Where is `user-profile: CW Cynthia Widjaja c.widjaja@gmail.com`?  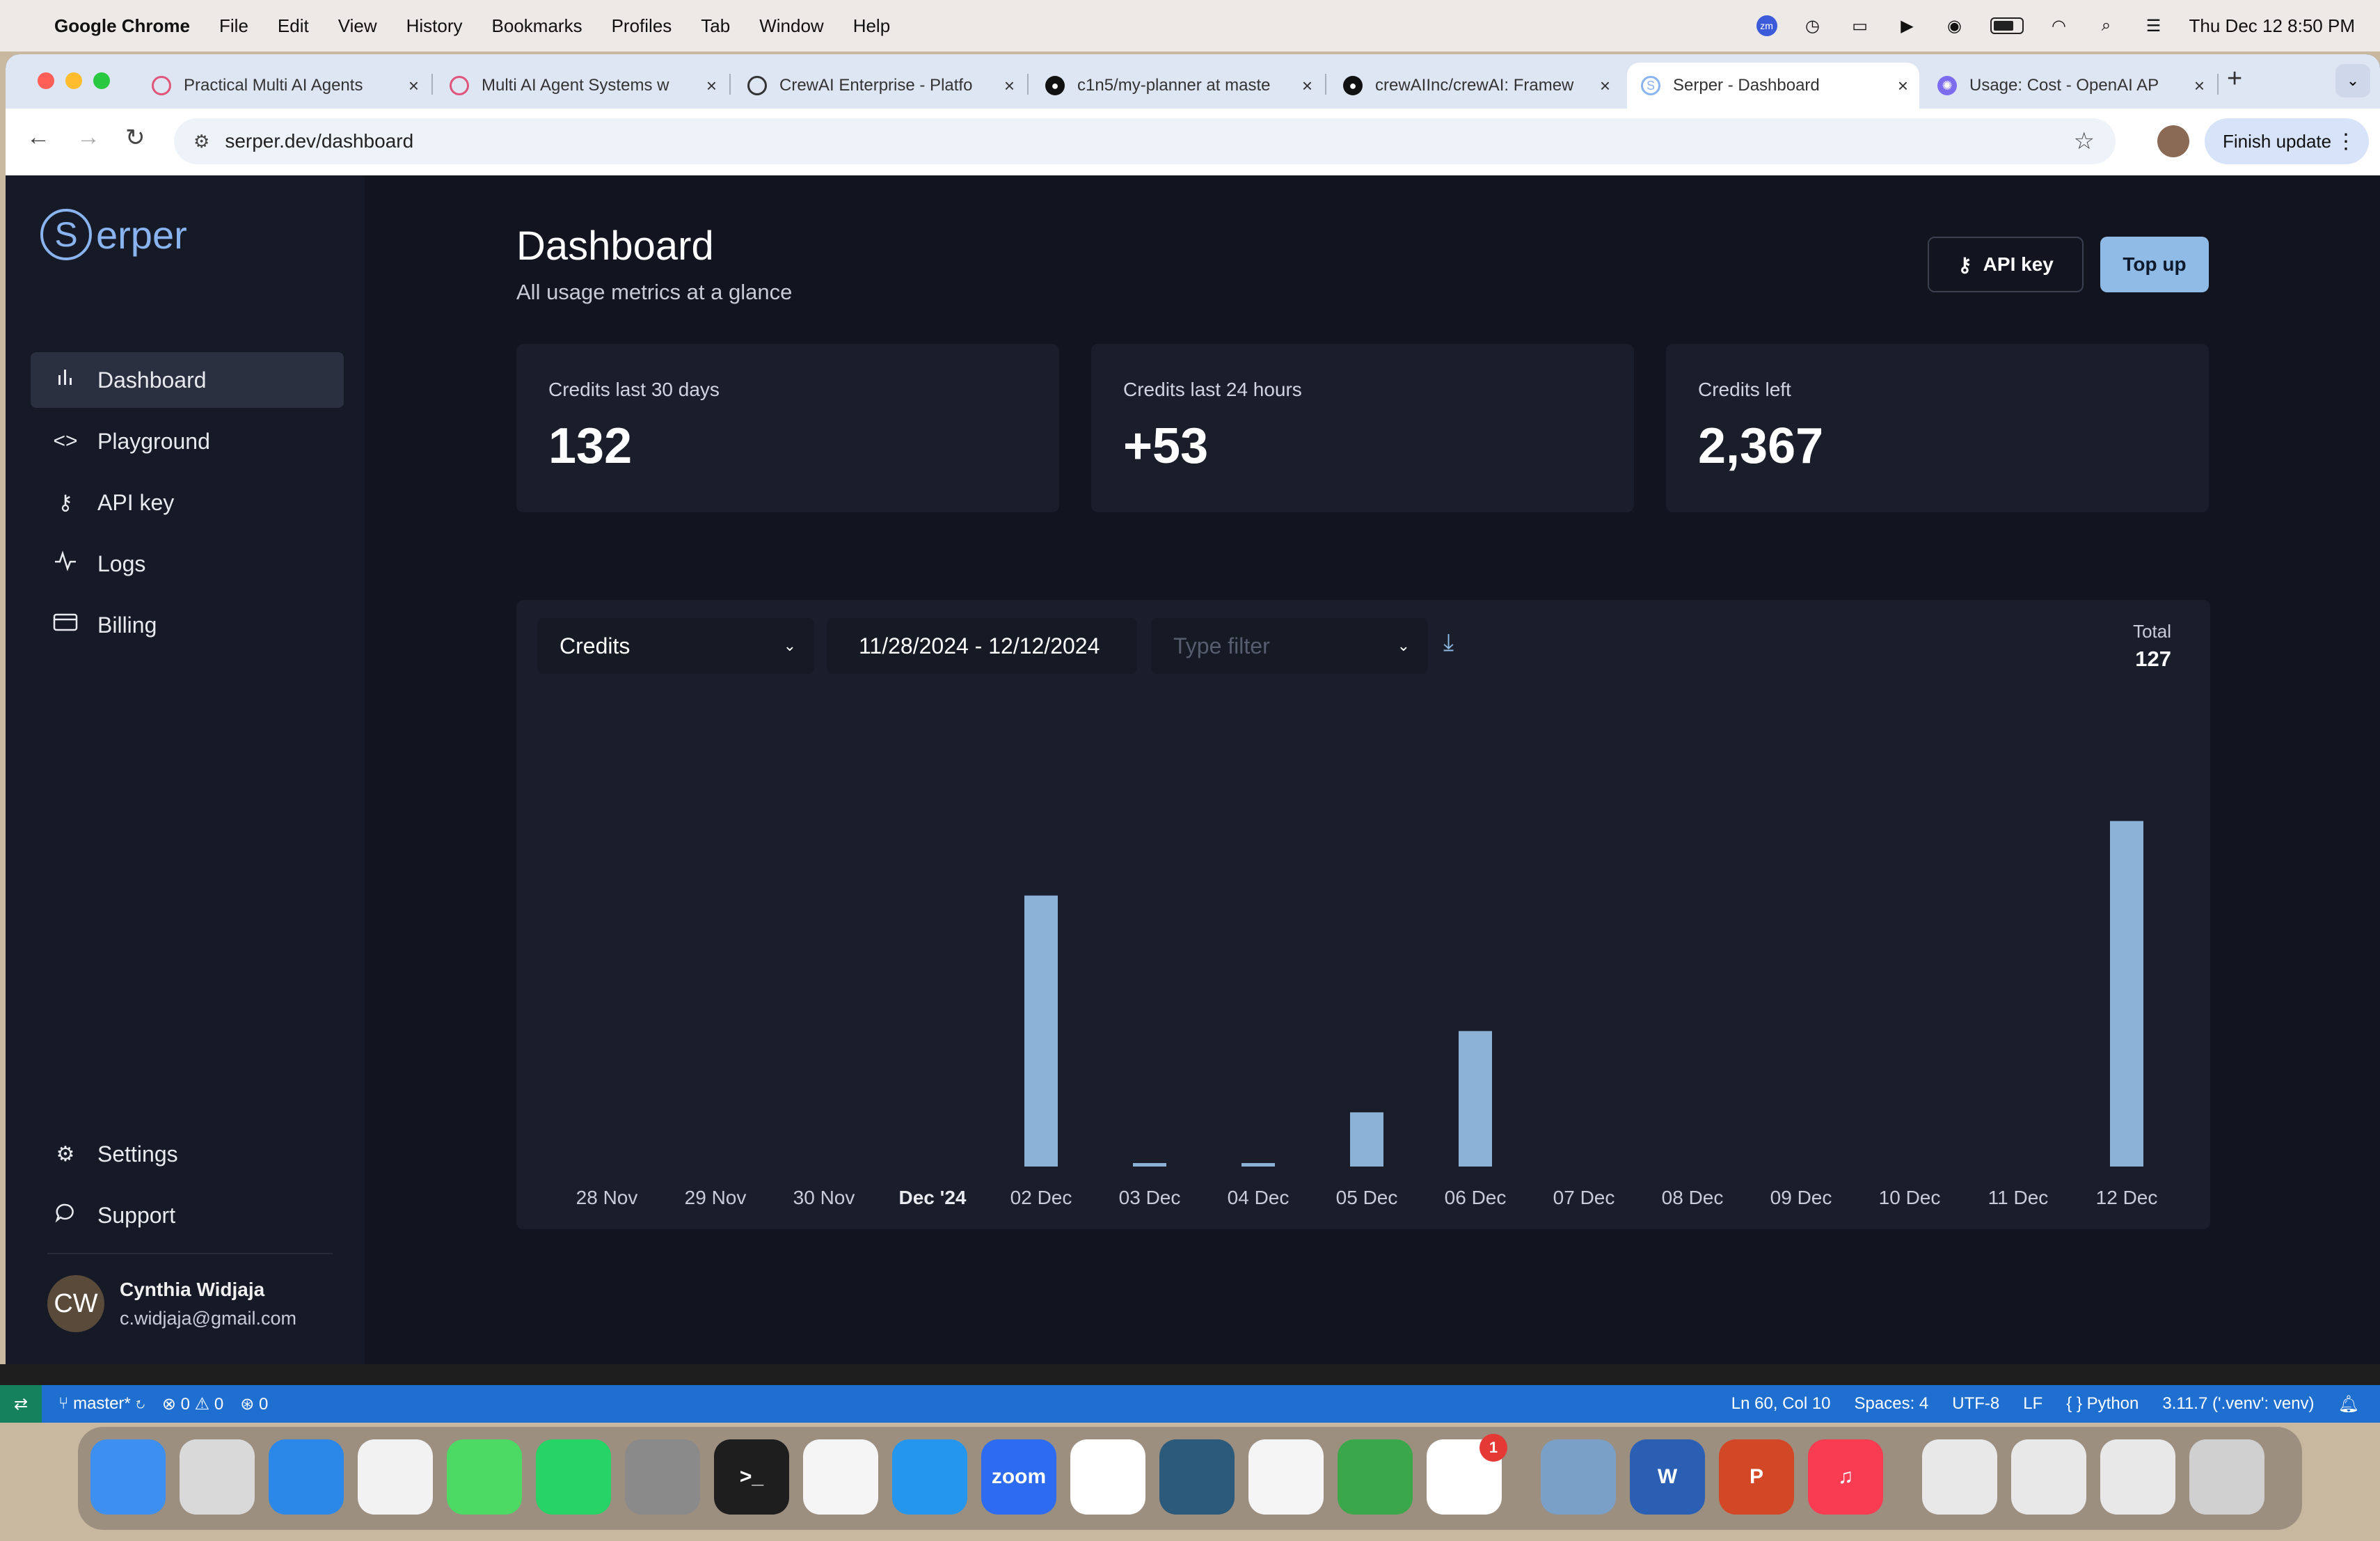 user-profile: CW Cynthia Widjaja c.widjaja@gmail.com is located at coordinates (171, 1303).